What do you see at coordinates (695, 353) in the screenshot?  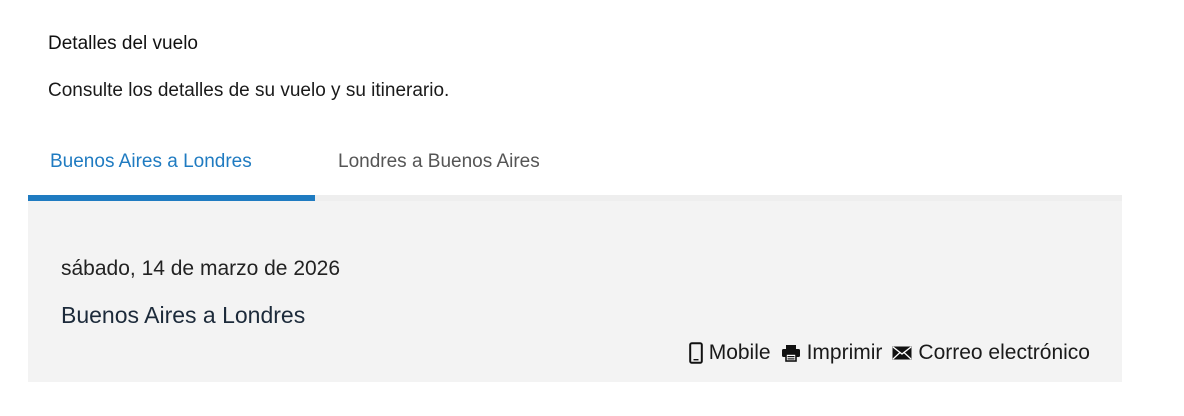 I see `mobile-icon` at bounding box center [695, 353].